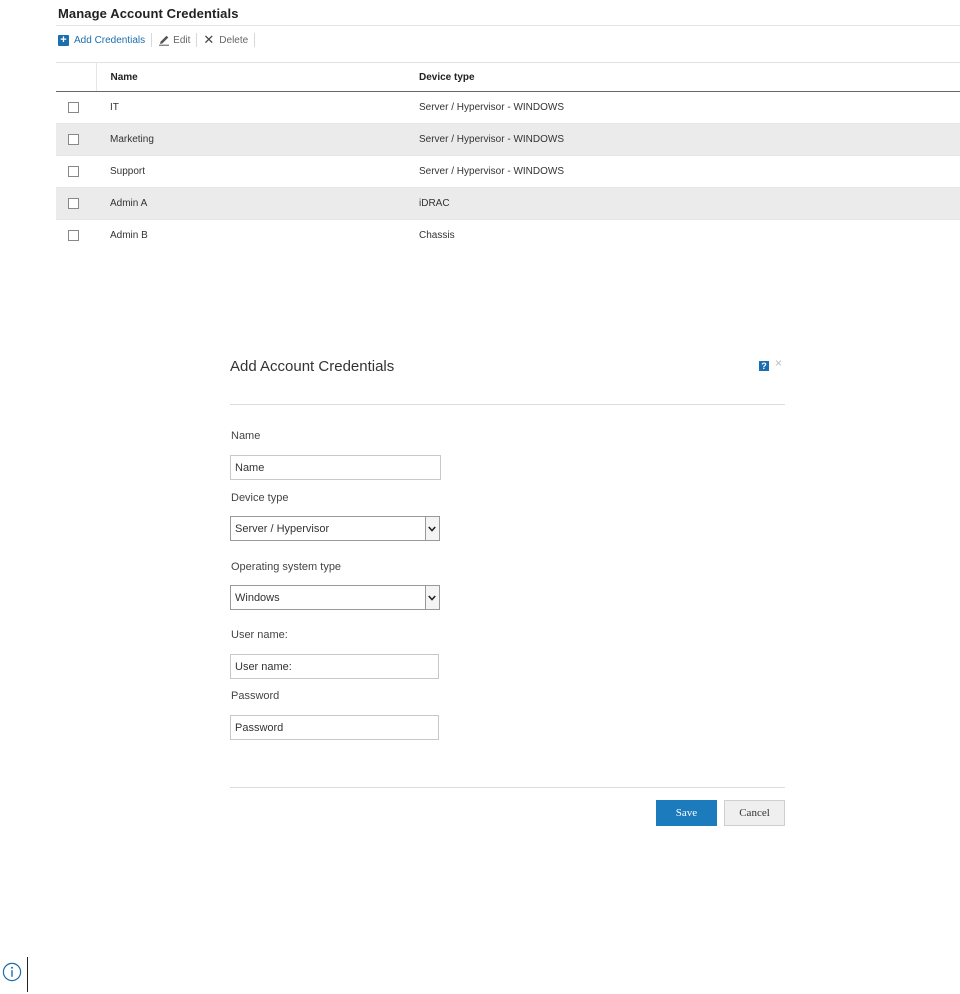  Describe the element at coordinates (508, 236) in the screenshot. I see `table-row: Admin B Chassis` at that location.